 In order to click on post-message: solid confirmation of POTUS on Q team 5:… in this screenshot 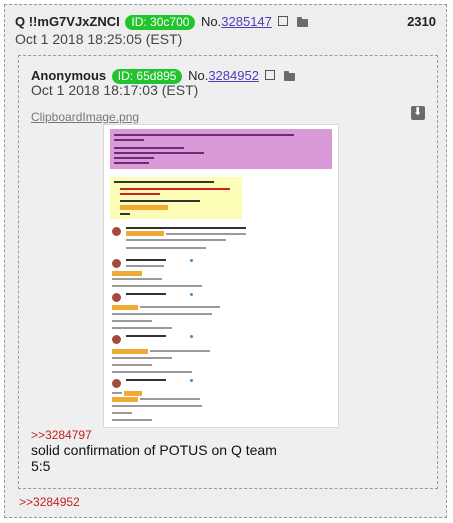, I will do `click(154, 458)`.